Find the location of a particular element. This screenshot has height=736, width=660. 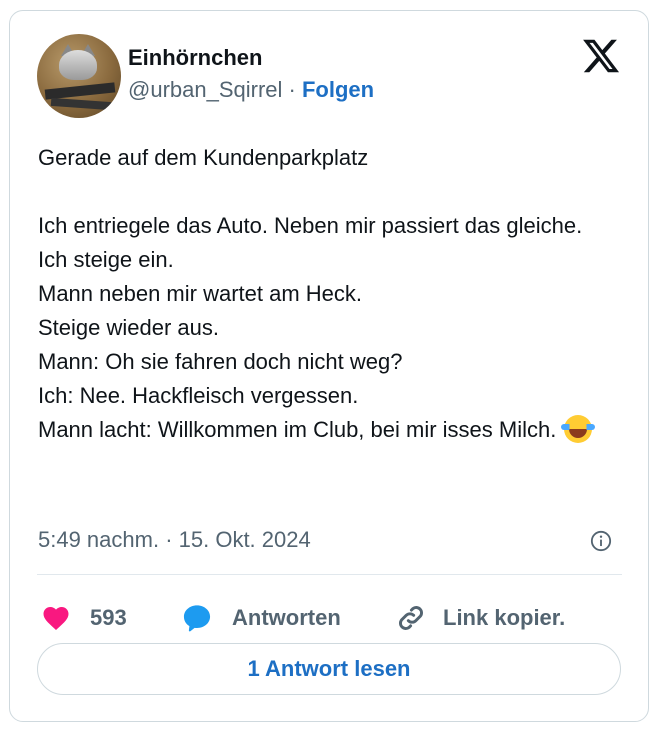

x-logo-icon is located at coordinates (601, 56).